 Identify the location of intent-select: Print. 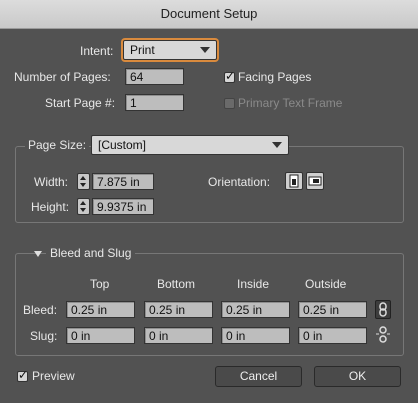
(170, 50).